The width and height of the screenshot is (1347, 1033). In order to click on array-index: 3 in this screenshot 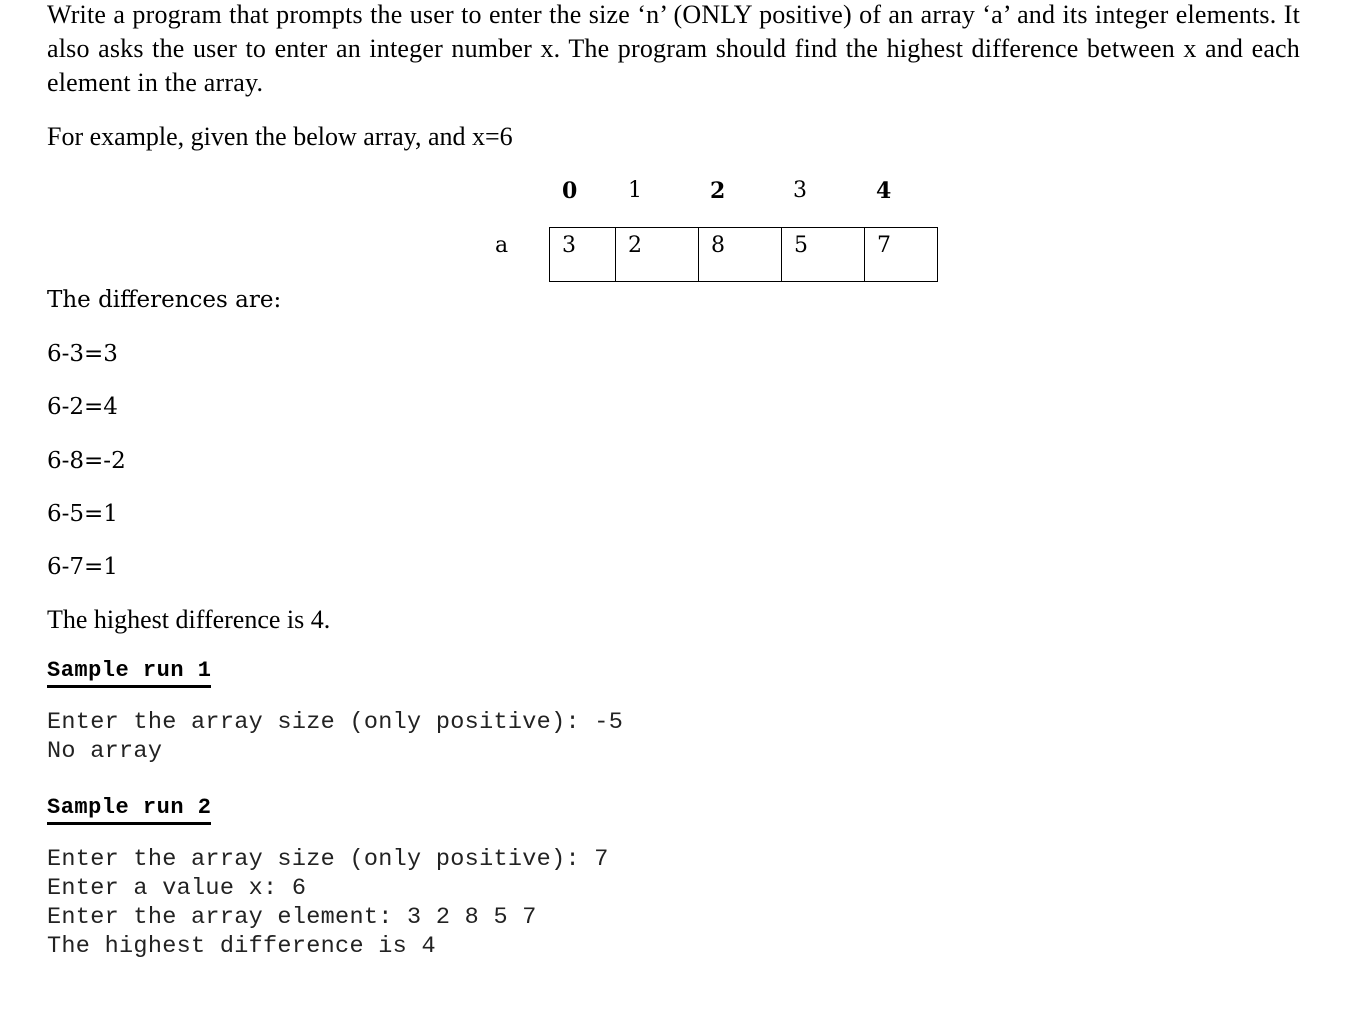, I will do `click(800, 190)`.